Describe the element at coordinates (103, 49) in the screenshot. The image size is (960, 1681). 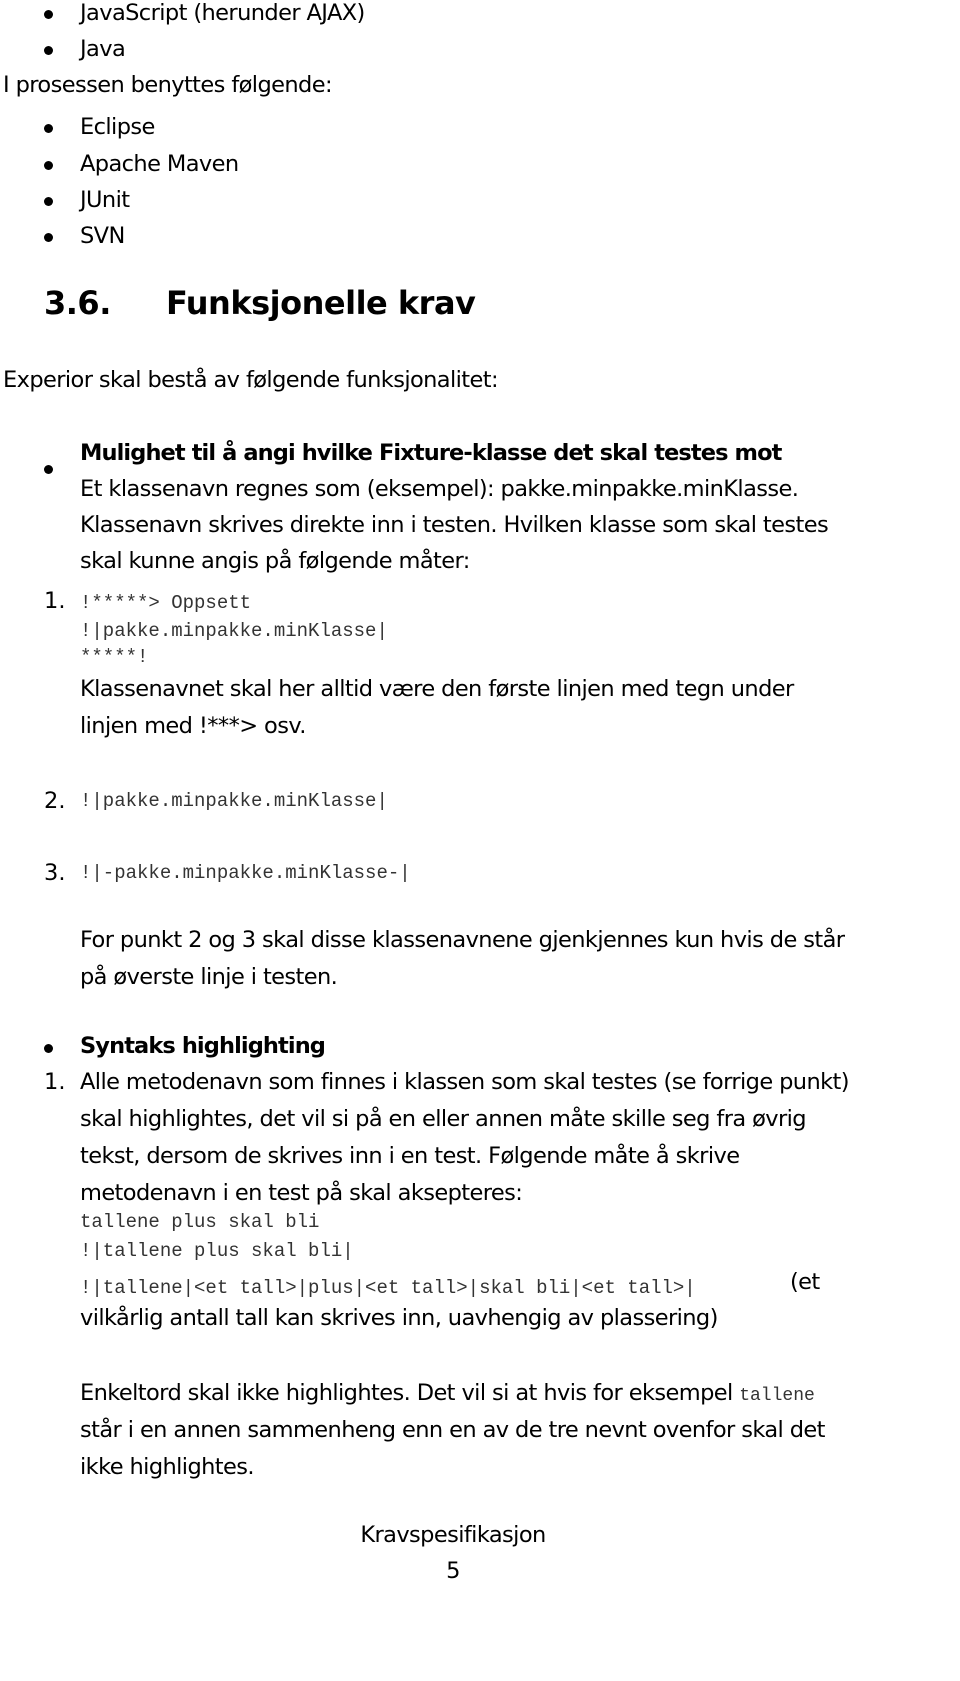
I see `list-item: Java` at that location.